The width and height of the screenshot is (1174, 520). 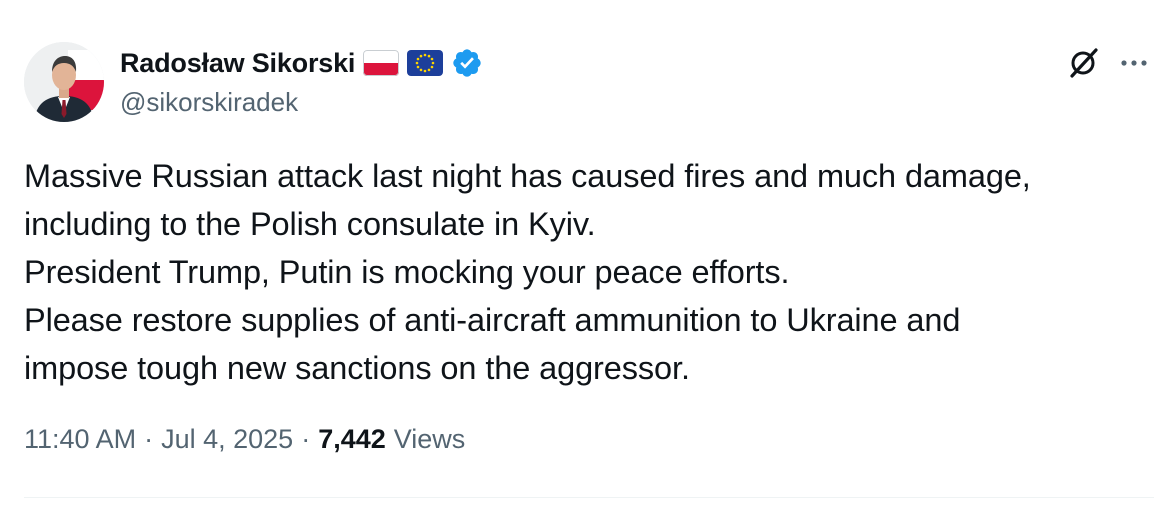 What do you see at coordinates (227, 439) in the screenshot?
I see `tweet-date: Jul 4, 2025` at bounding box center [227, 439].